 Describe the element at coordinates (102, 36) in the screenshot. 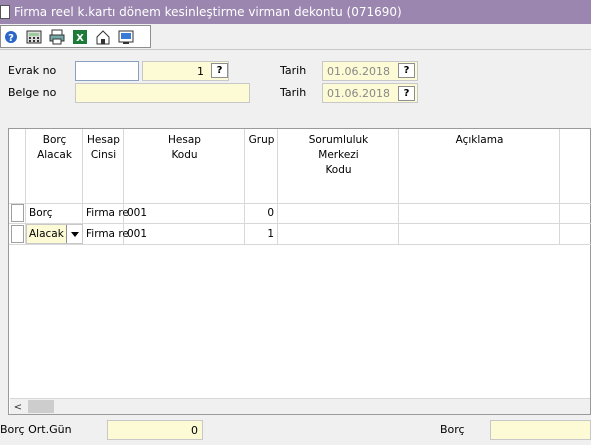

I see `save-icon` at that location.